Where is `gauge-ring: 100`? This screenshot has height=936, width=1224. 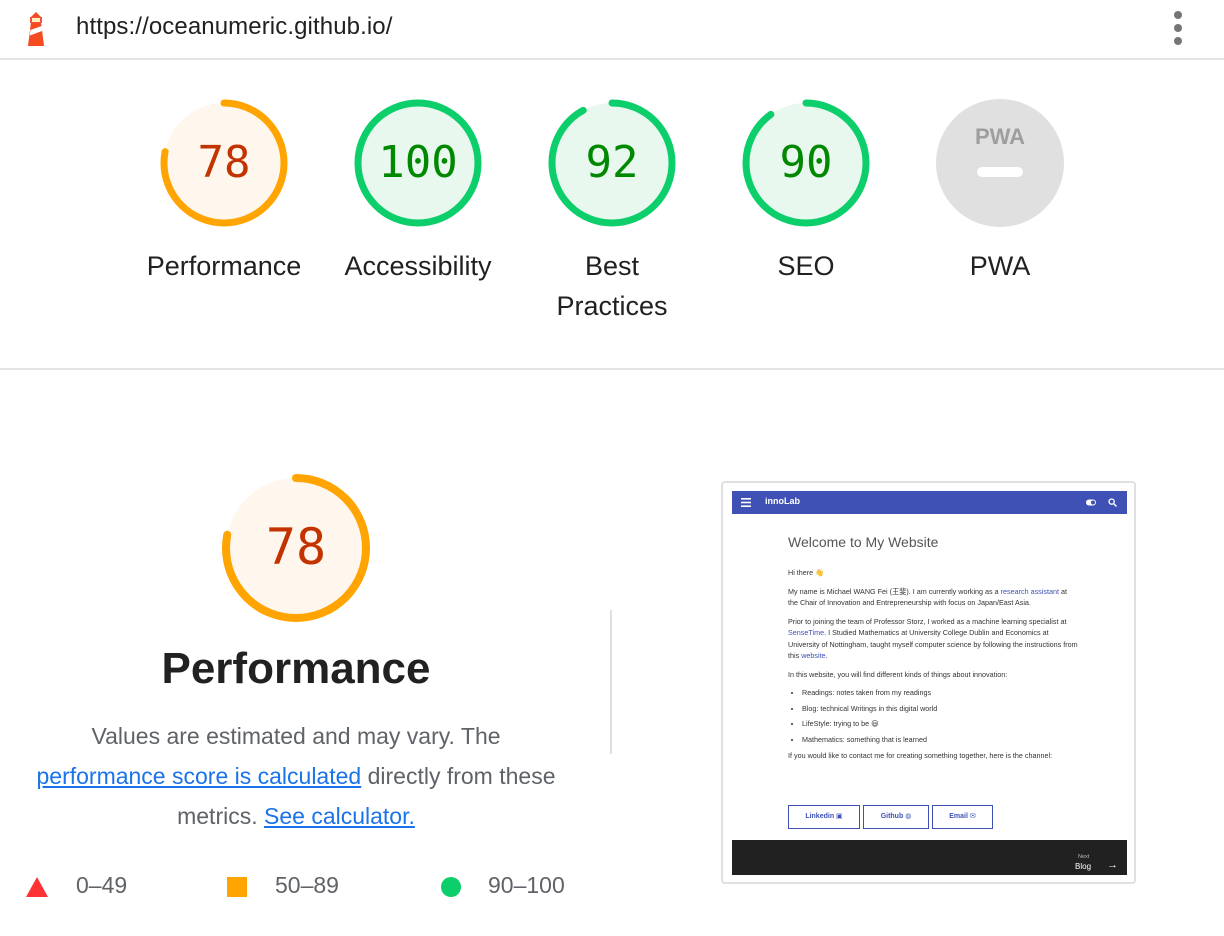 gauge-ring: 100 is located at coordinates (418, 163).